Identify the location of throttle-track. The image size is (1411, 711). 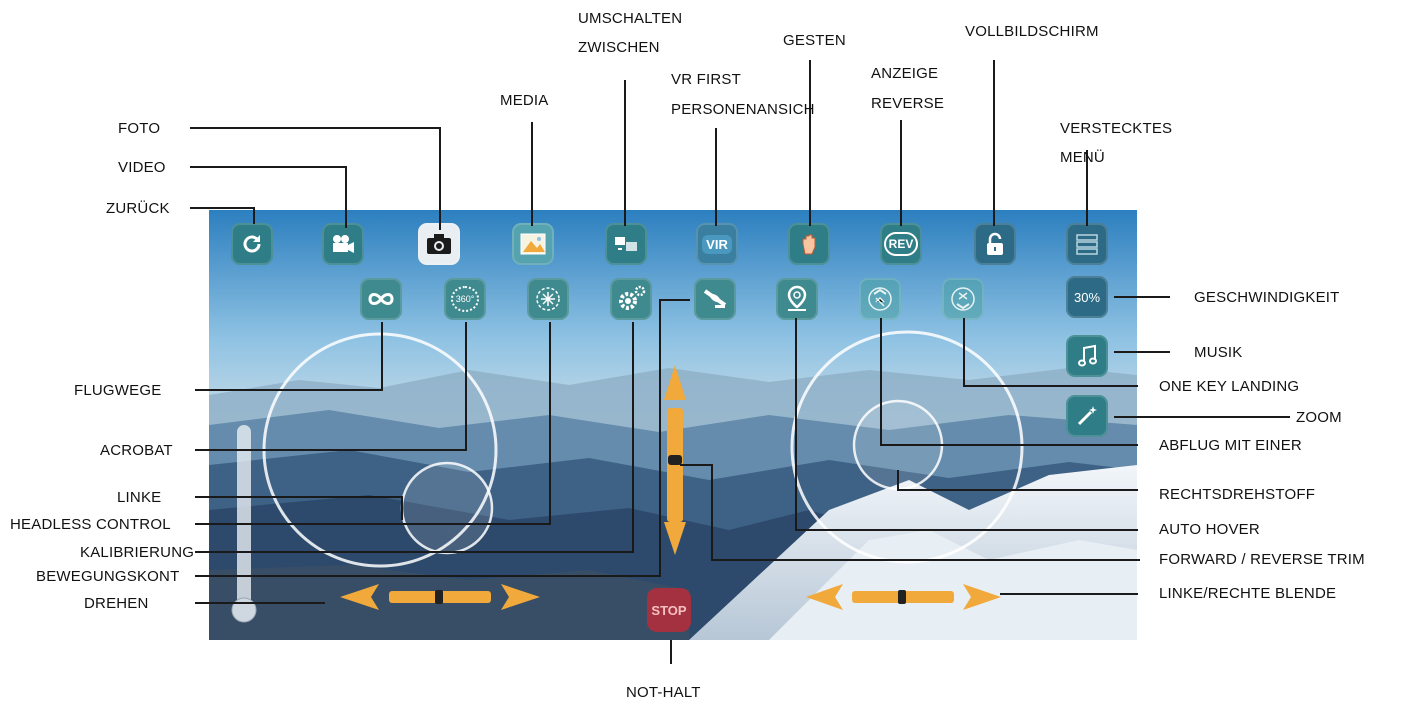
(244, 522).